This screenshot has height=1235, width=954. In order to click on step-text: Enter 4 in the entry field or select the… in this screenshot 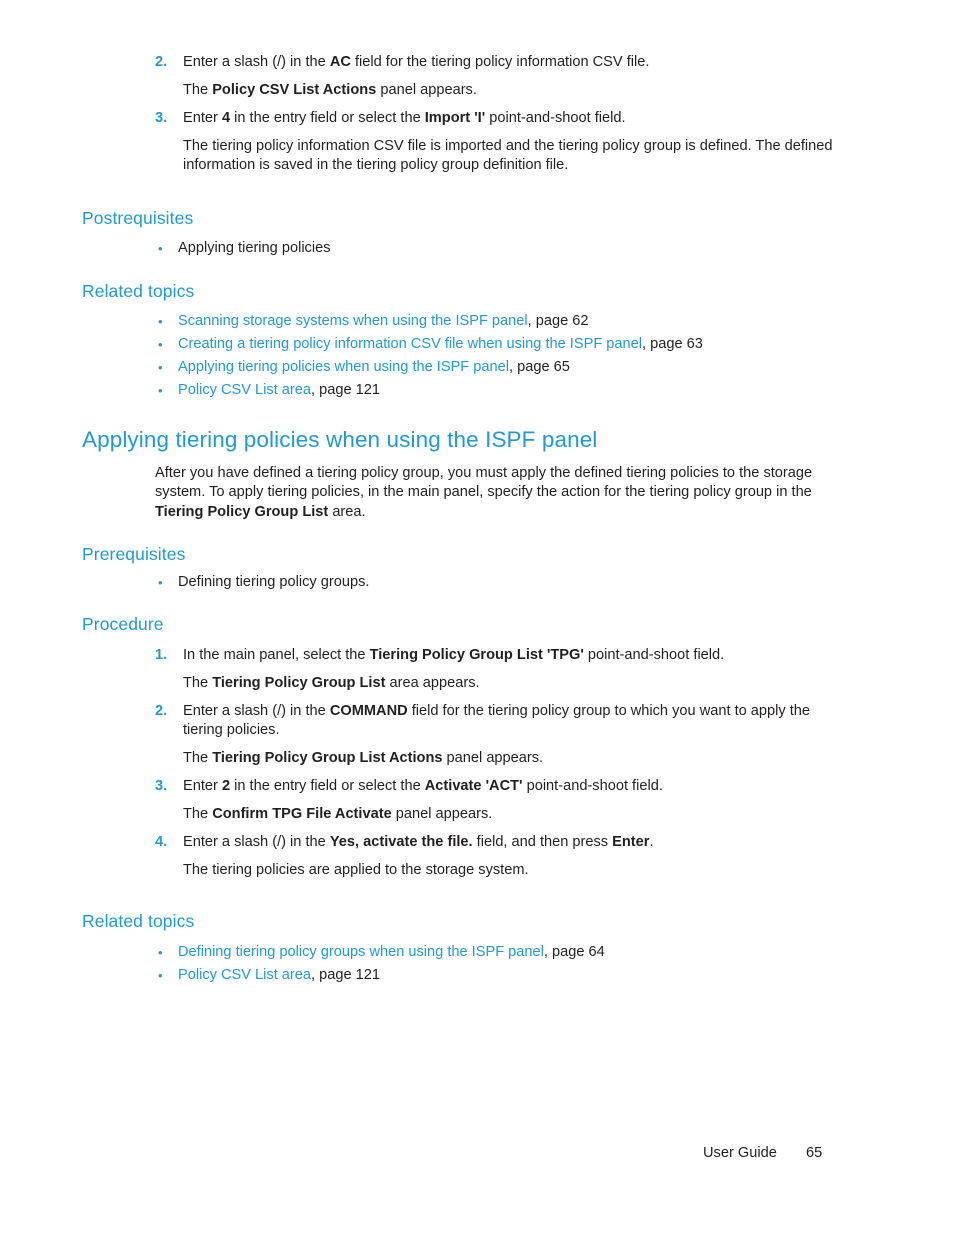, I will do `click(404, 118)`.